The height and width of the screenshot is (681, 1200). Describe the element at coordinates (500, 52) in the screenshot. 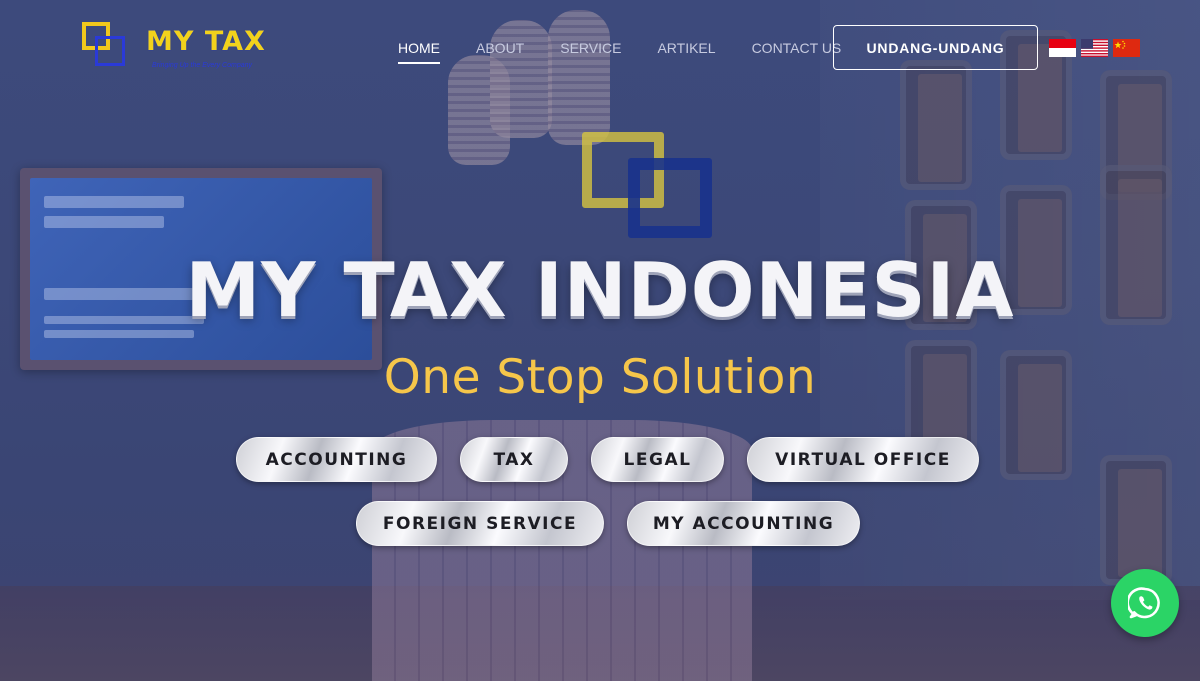

I see `nav-about: ABOUT` at that location.